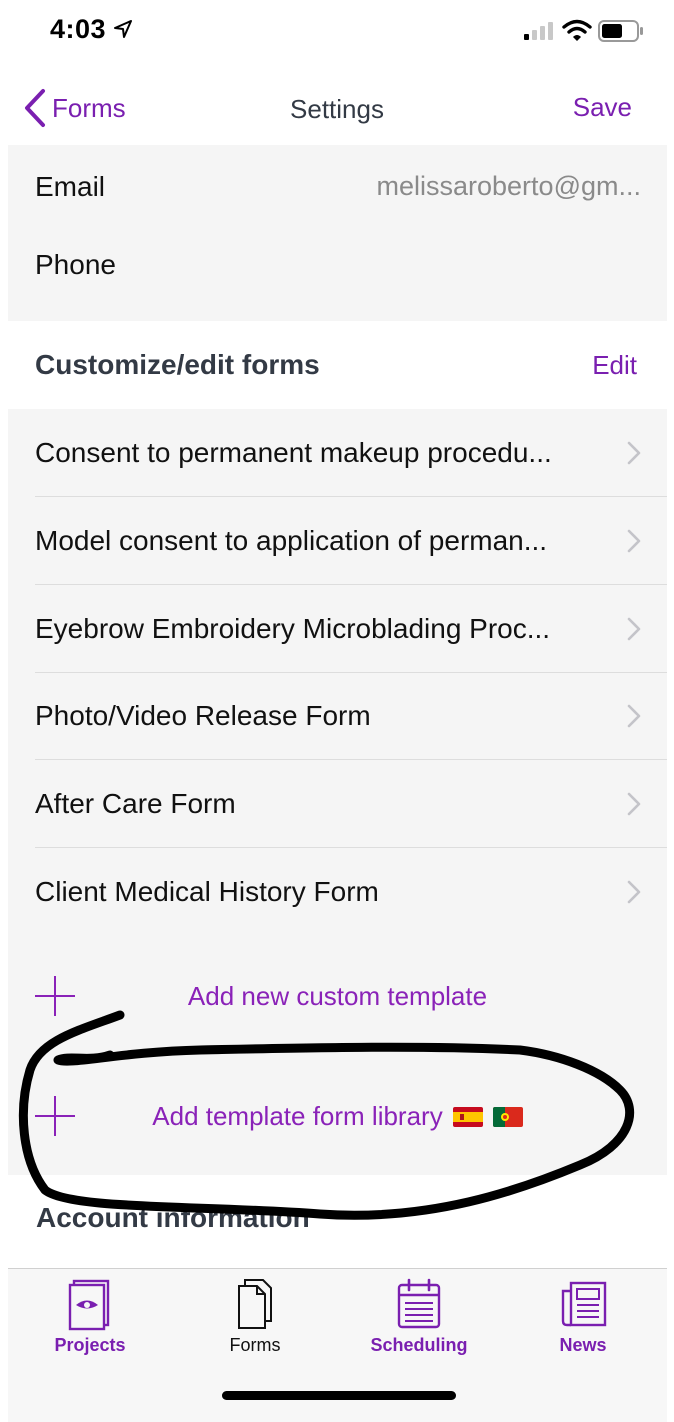 The image size is (674, 1422). Describe the element at coordinates (577, 30) in the screenshot. I see `wifi-icon` at that location.